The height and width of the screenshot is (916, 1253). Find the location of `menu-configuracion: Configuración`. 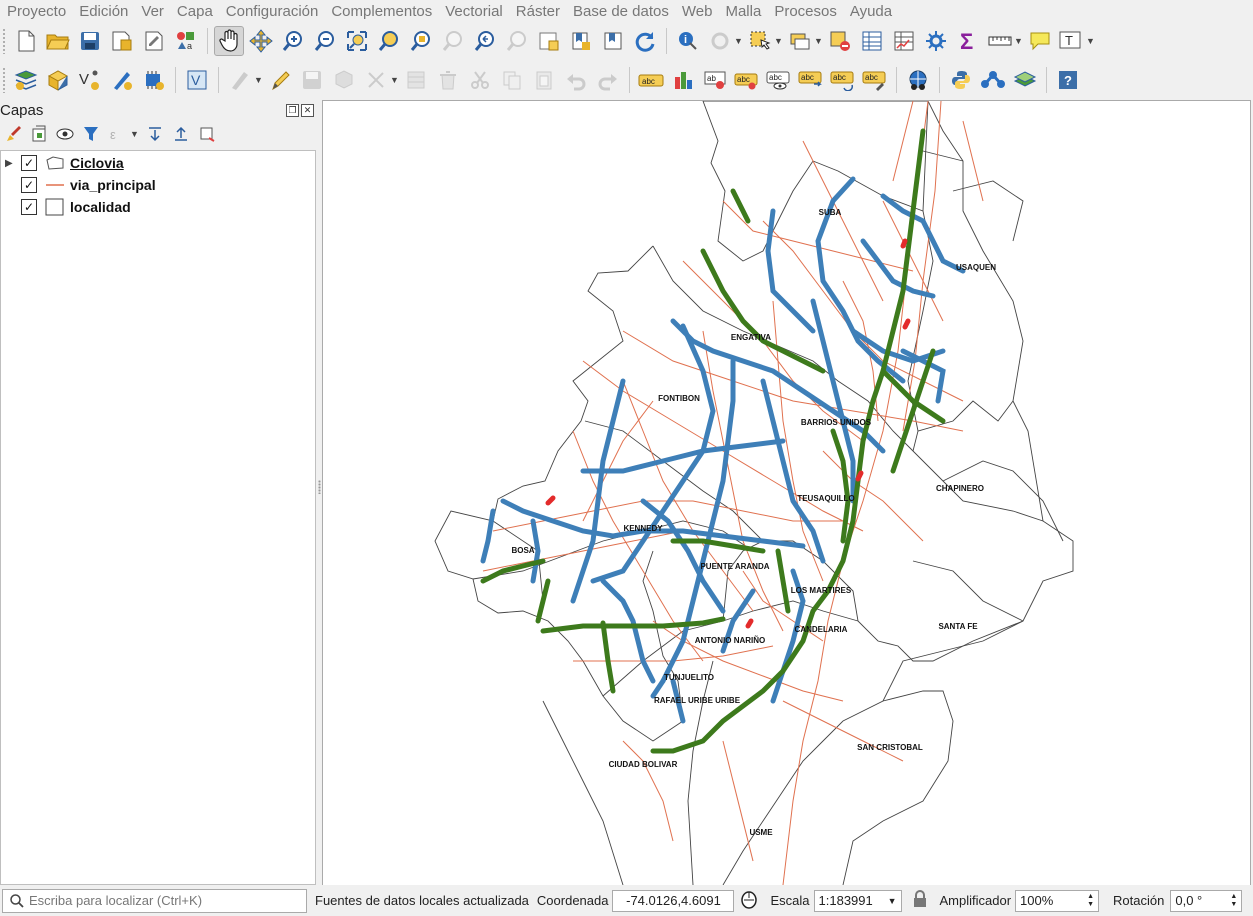

menu-configuracion: Configuración is located at coordinates (272, 11).